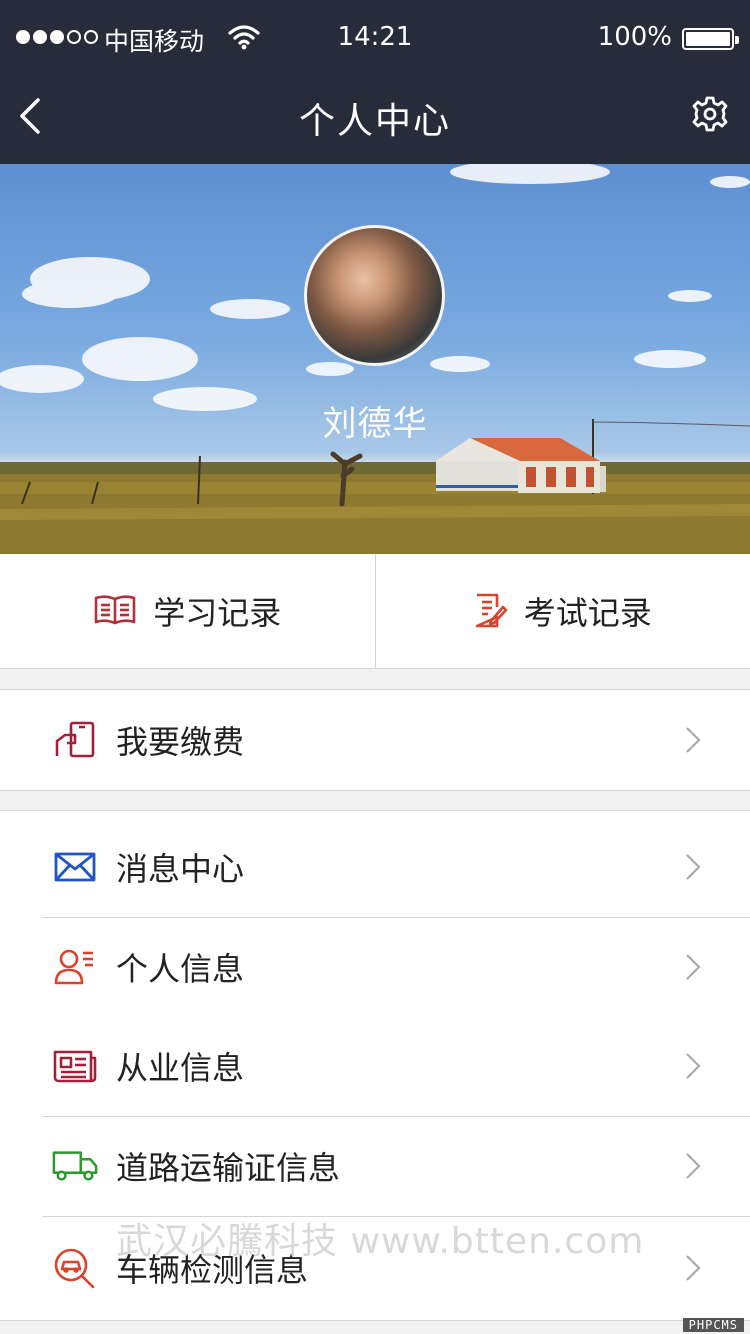 The width and height of the screenshot is (750, 1334). Describe the element at coordinates (180, 969) in the screenshot. I see `menu-item-label: 个人信息` at that location.